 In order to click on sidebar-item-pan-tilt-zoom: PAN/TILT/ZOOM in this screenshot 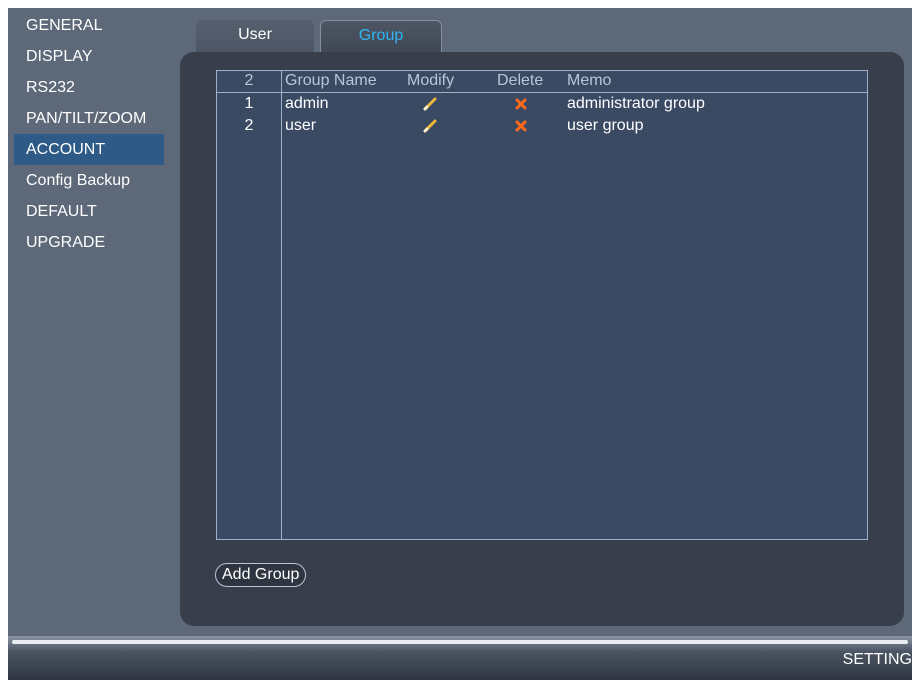, I will do `click(89, 118)`.